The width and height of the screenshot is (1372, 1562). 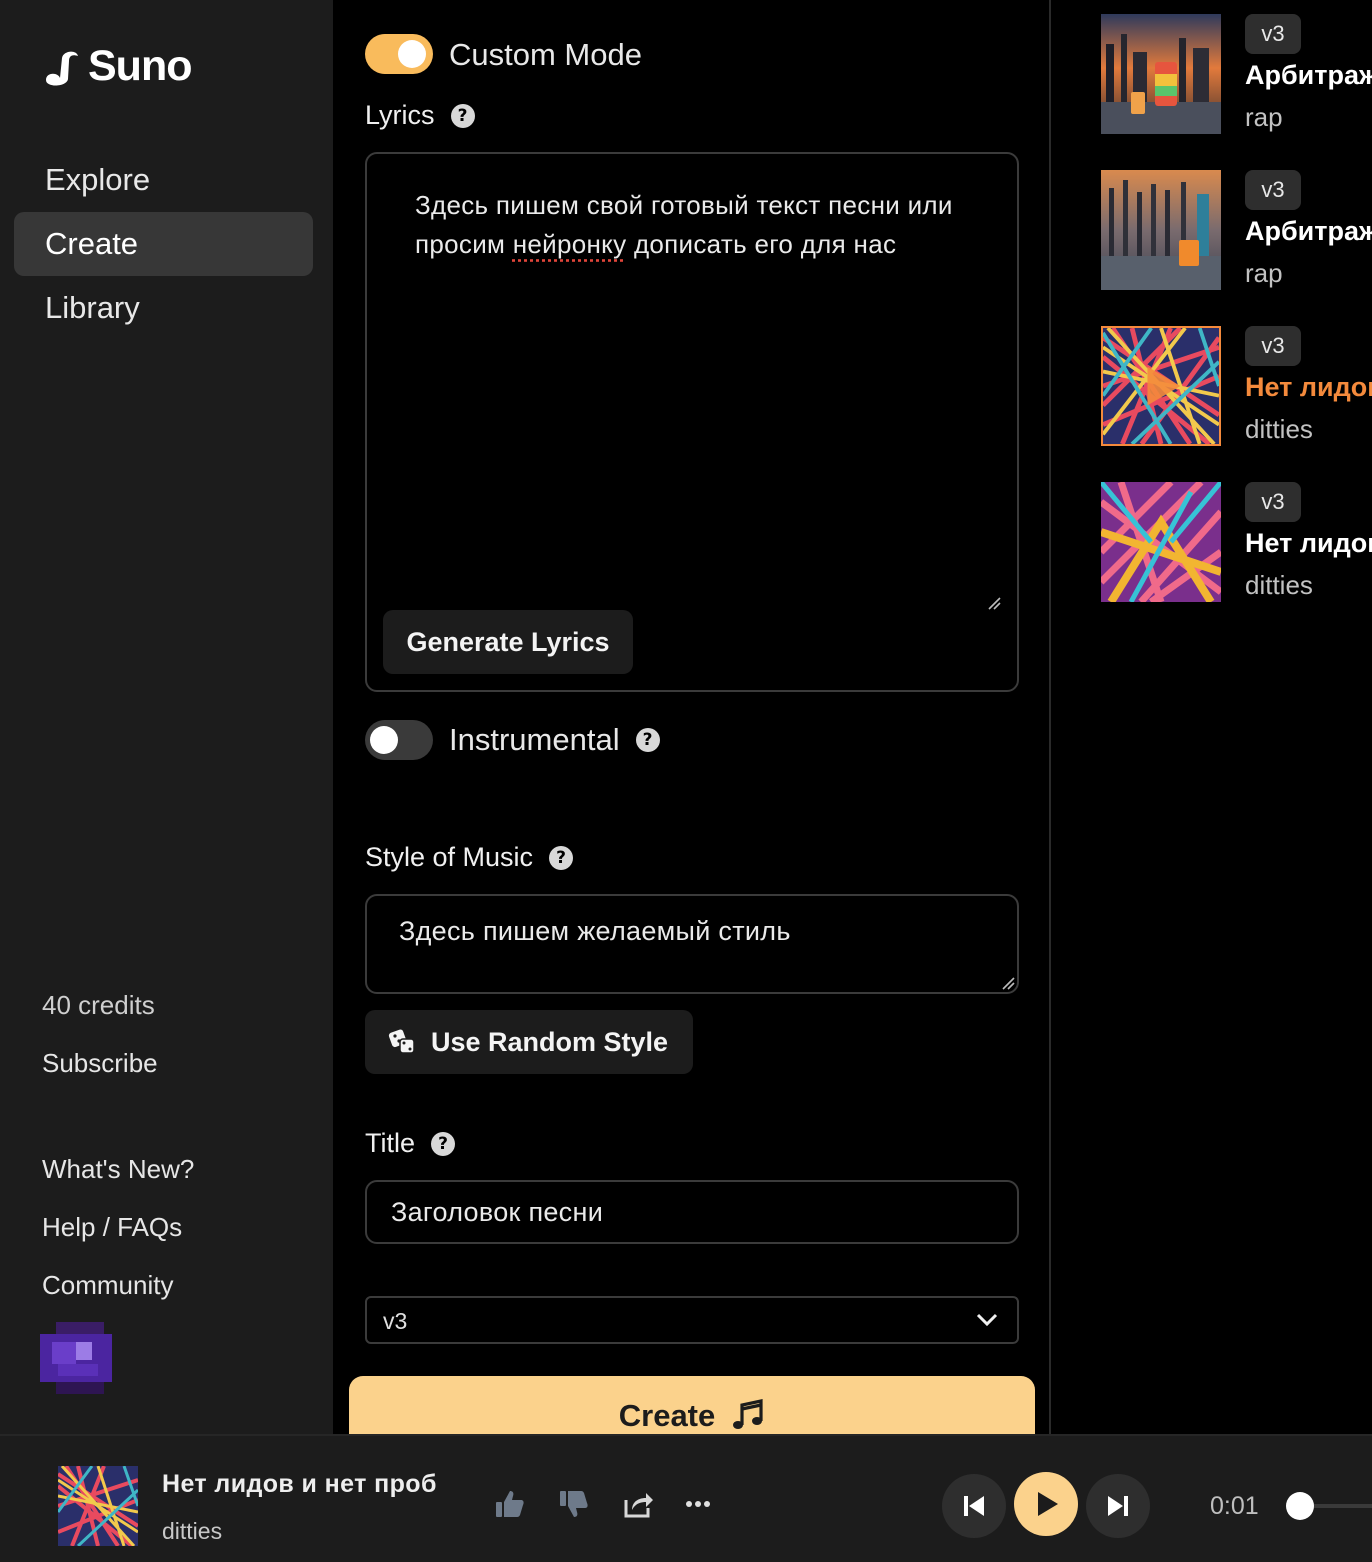 What do you see at coordinates (987, 1320) in the screenshot?
I see `chevron-down-icon` at bounding box center [987, 1320].